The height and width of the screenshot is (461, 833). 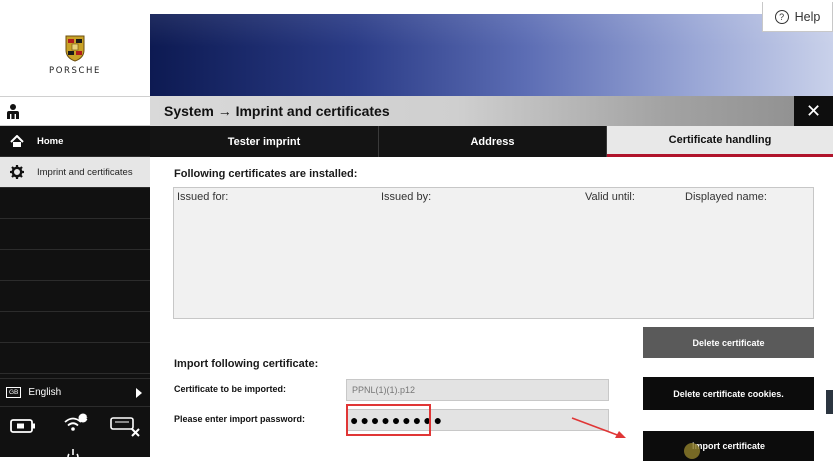 I want to click on close-button: ✕, so click(x=813, y=111).